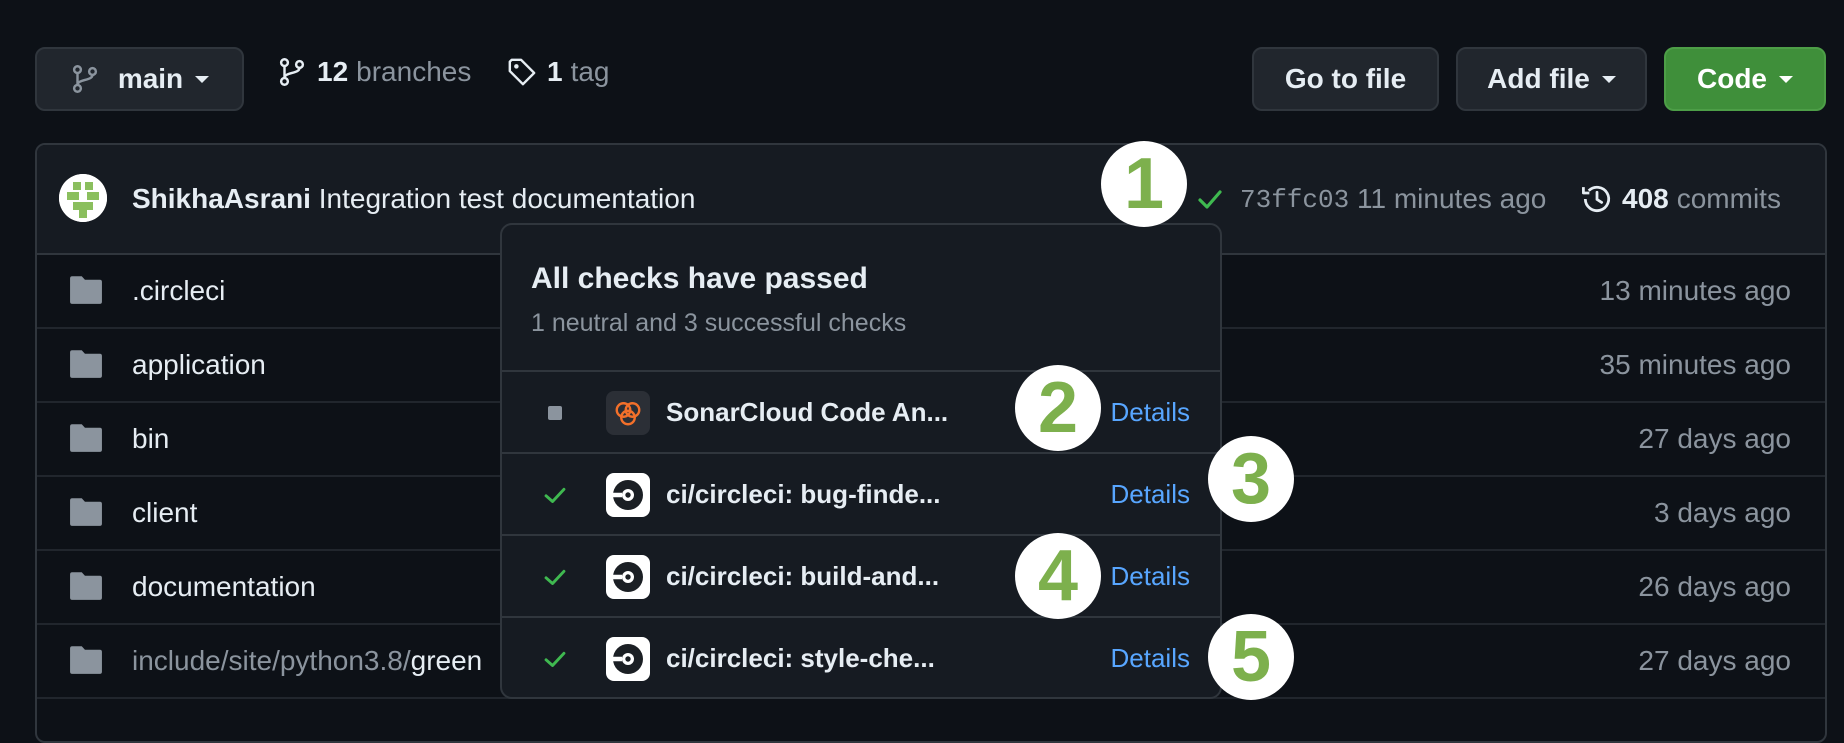 Image resolution: width=1844 pixels, height=743 pixels. I want to click on add-file-label: Add file, so click(1538, 78).